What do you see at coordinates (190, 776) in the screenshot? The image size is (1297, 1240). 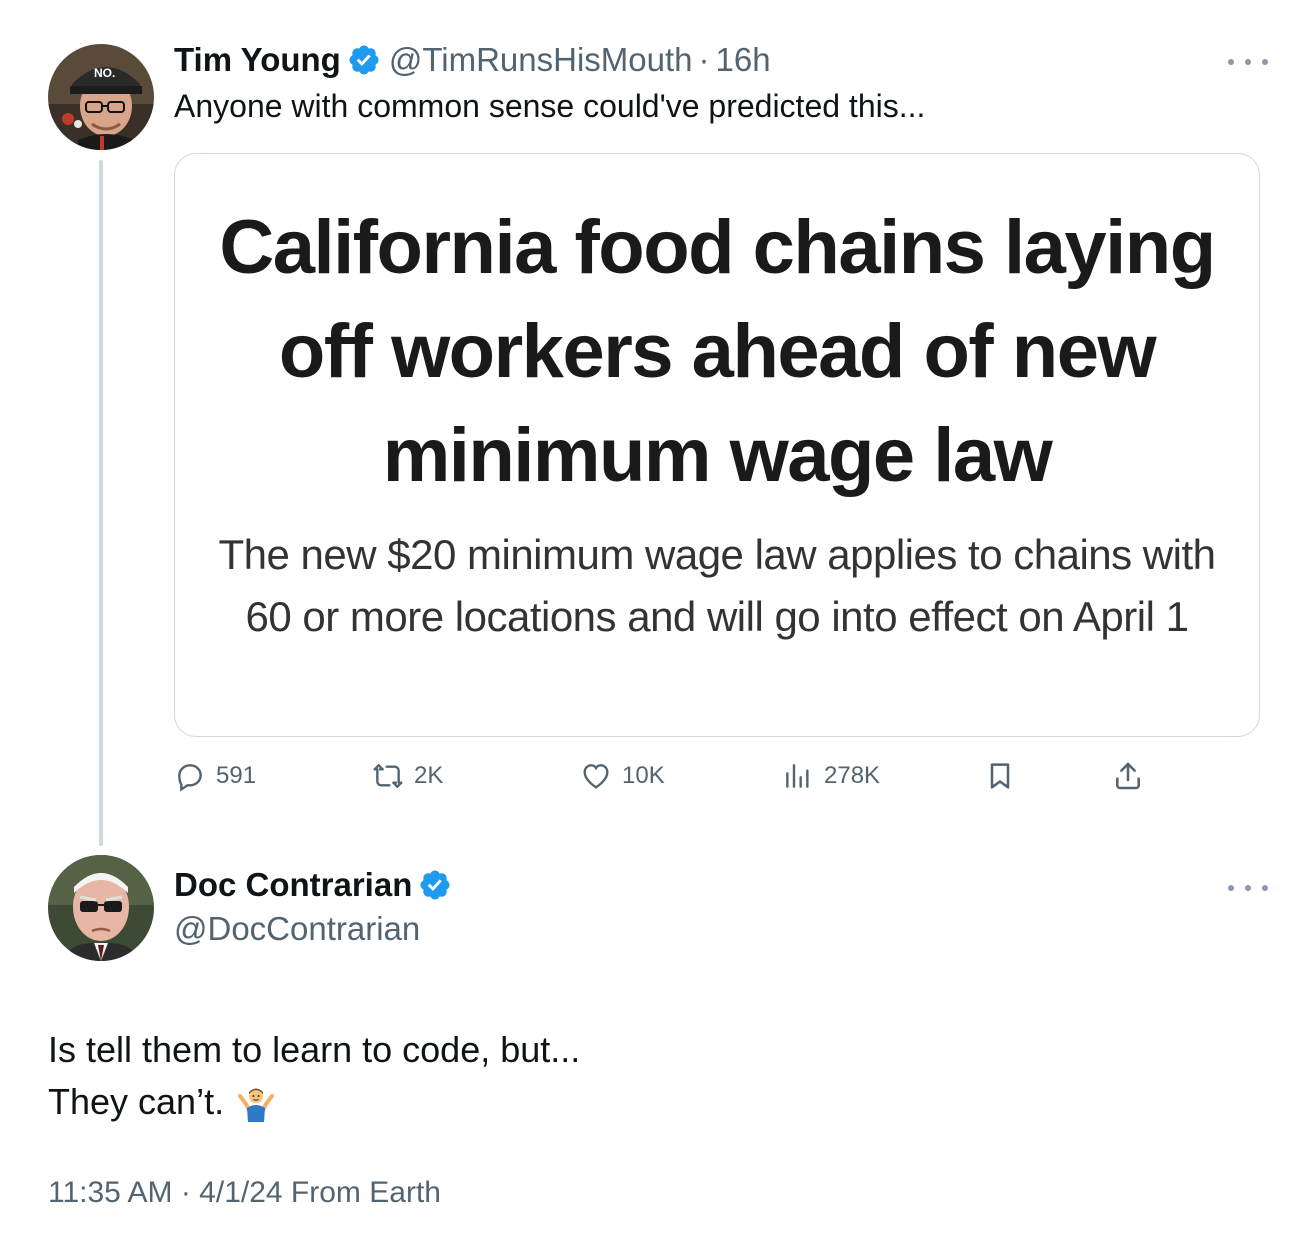 I see `reply-icon` at bounding box center [190, 776].